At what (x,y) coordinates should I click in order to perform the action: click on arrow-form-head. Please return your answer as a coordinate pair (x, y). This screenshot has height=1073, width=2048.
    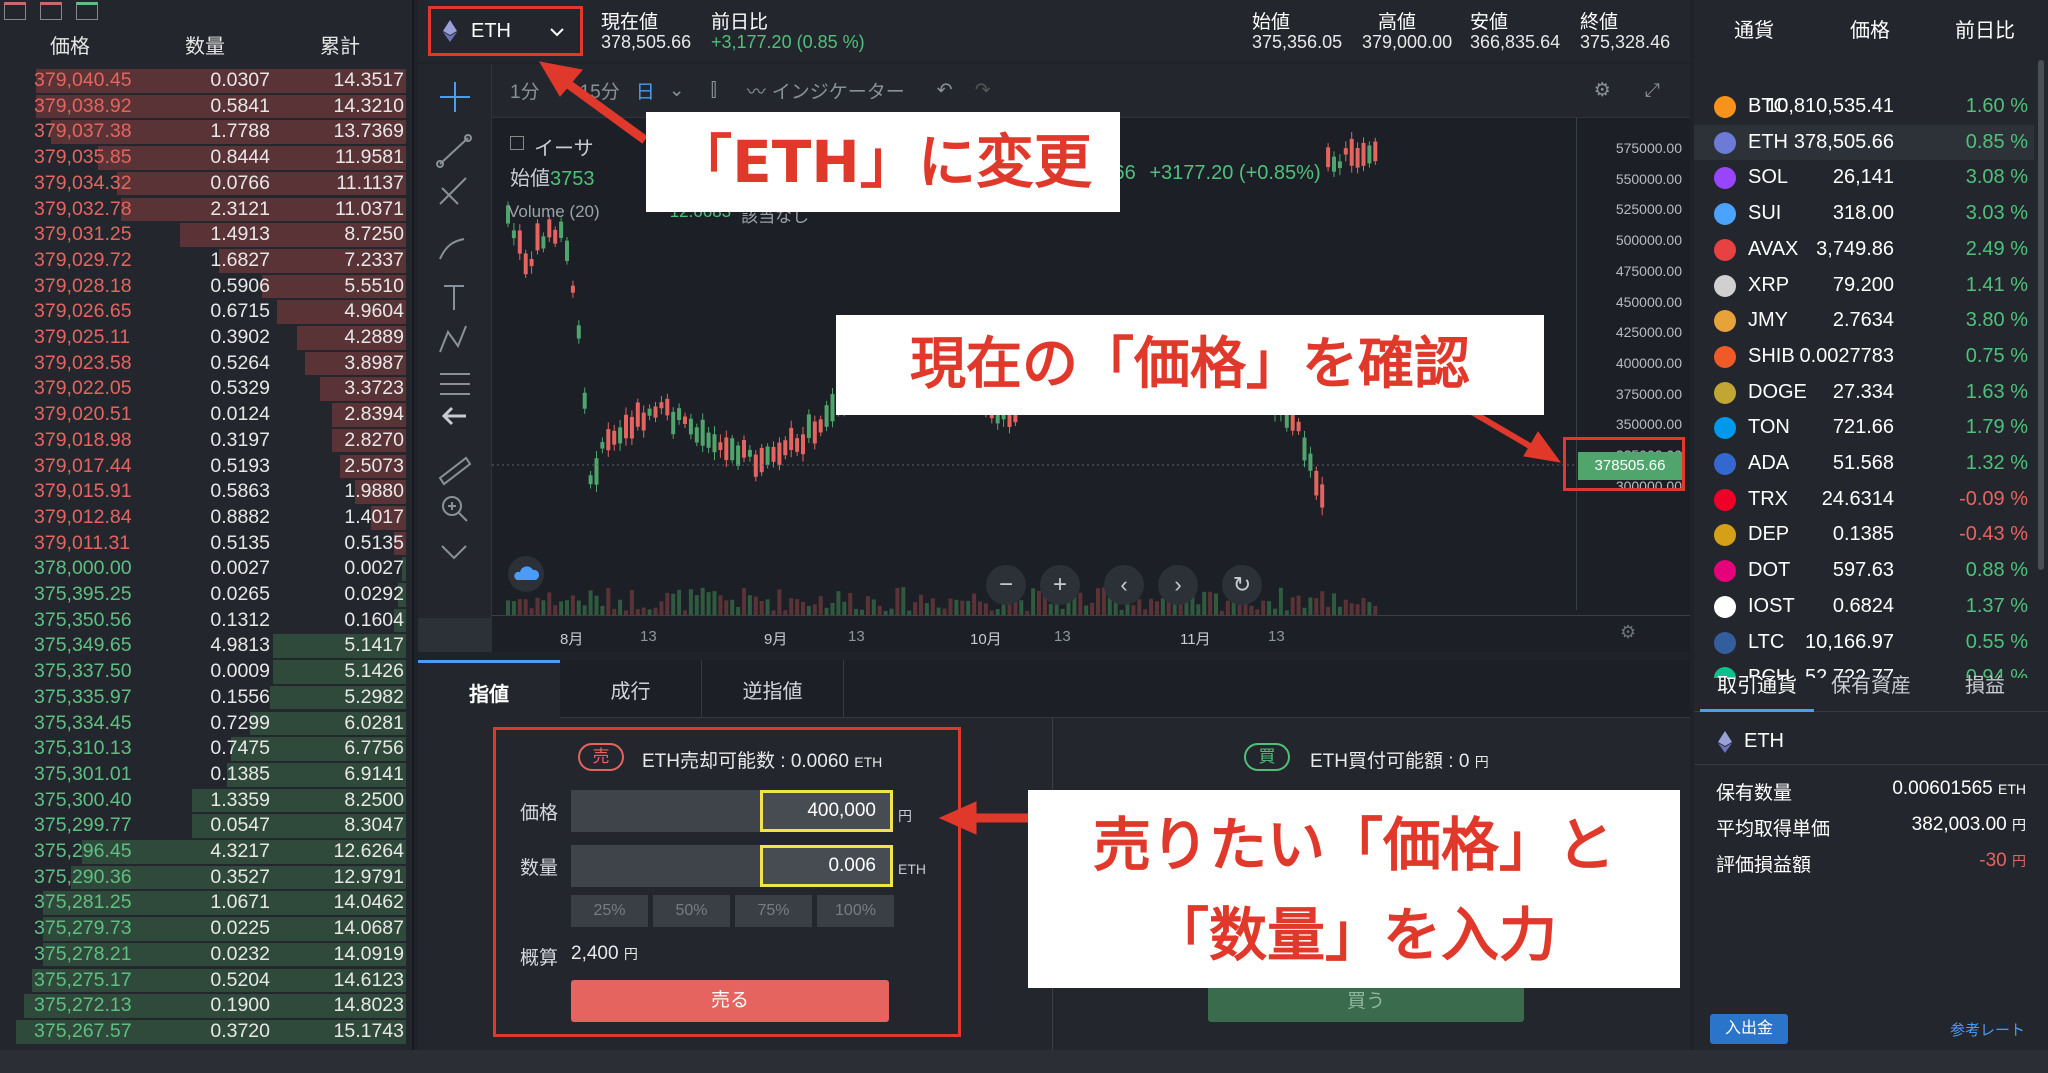
    Looking at the image, I should click on (957, 818).